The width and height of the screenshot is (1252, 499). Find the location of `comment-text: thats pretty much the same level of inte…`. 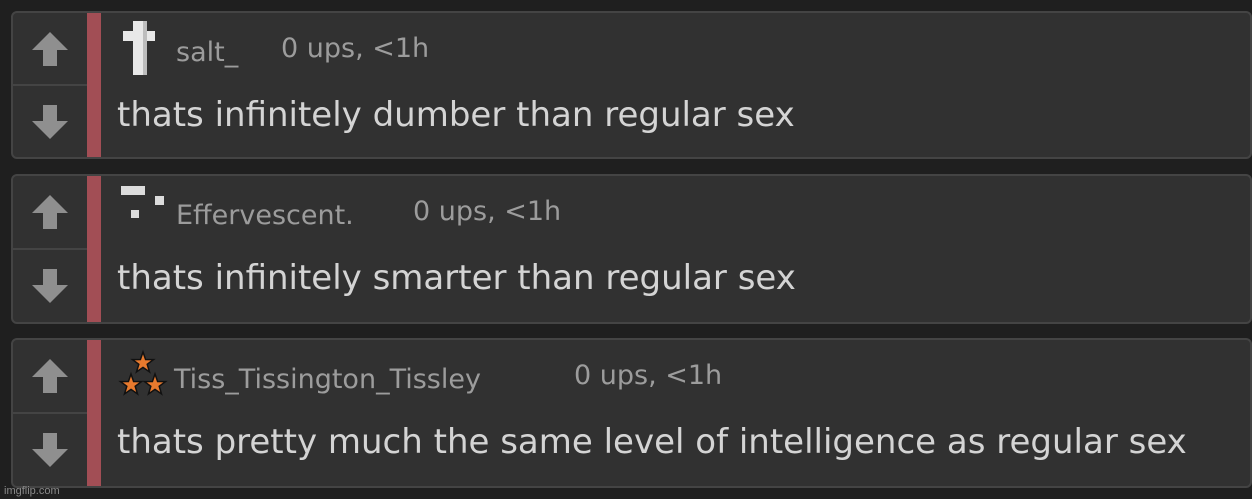

comment-text: thats pretty much the same level of inte… is located at coordinates (652, 442).